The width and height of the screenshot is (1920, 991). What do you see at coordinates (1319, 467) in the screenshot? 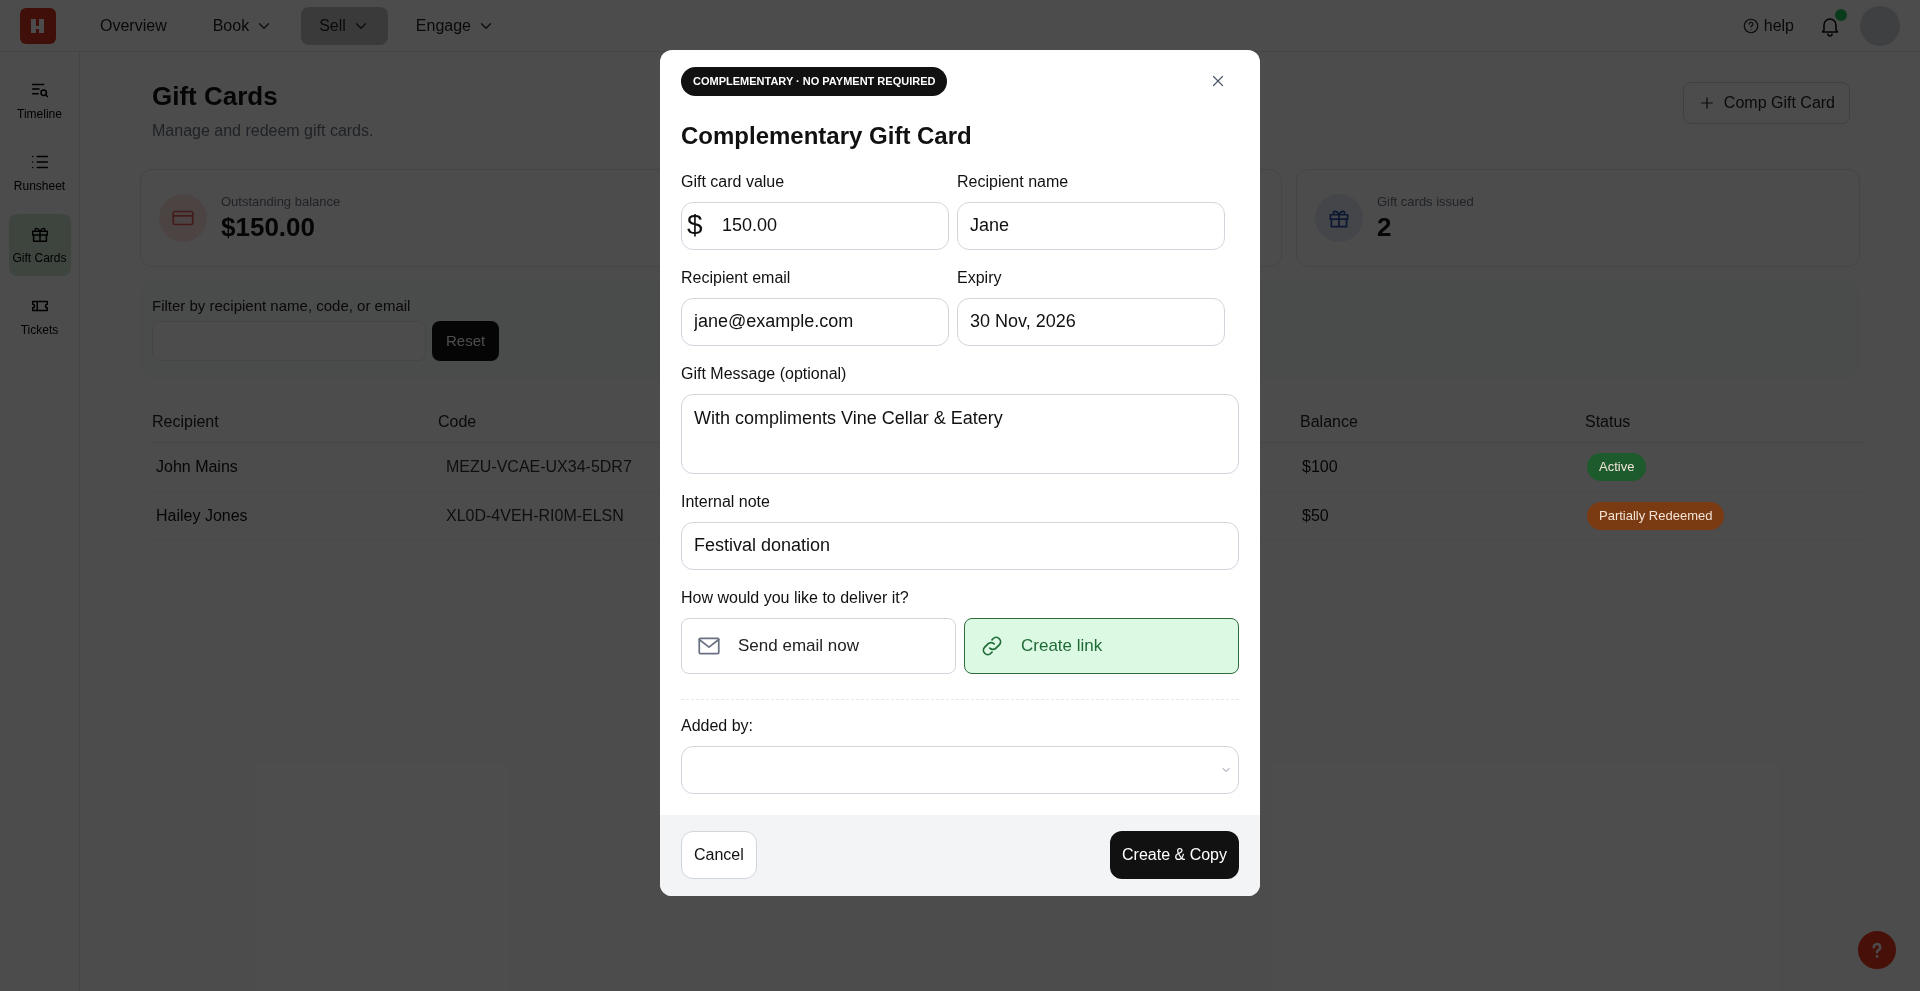
I see `table-cell-text: $100` at bounding box center [1319, 467].